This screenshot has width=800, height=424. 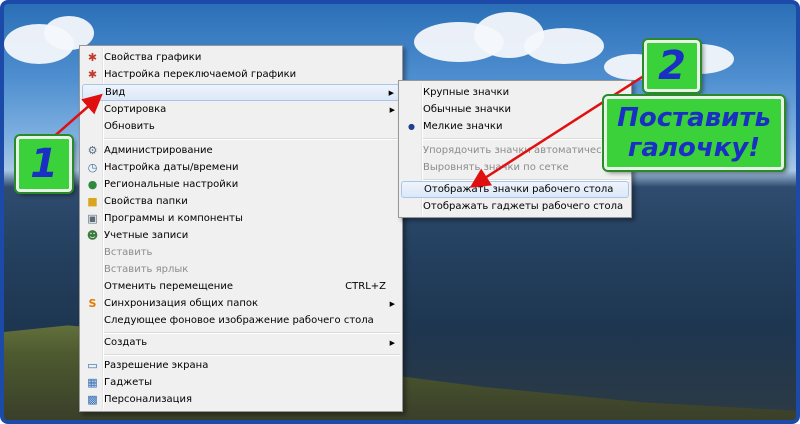 I want to click on menu-item-label: Мелкие значки, so click(x=463, y=126).